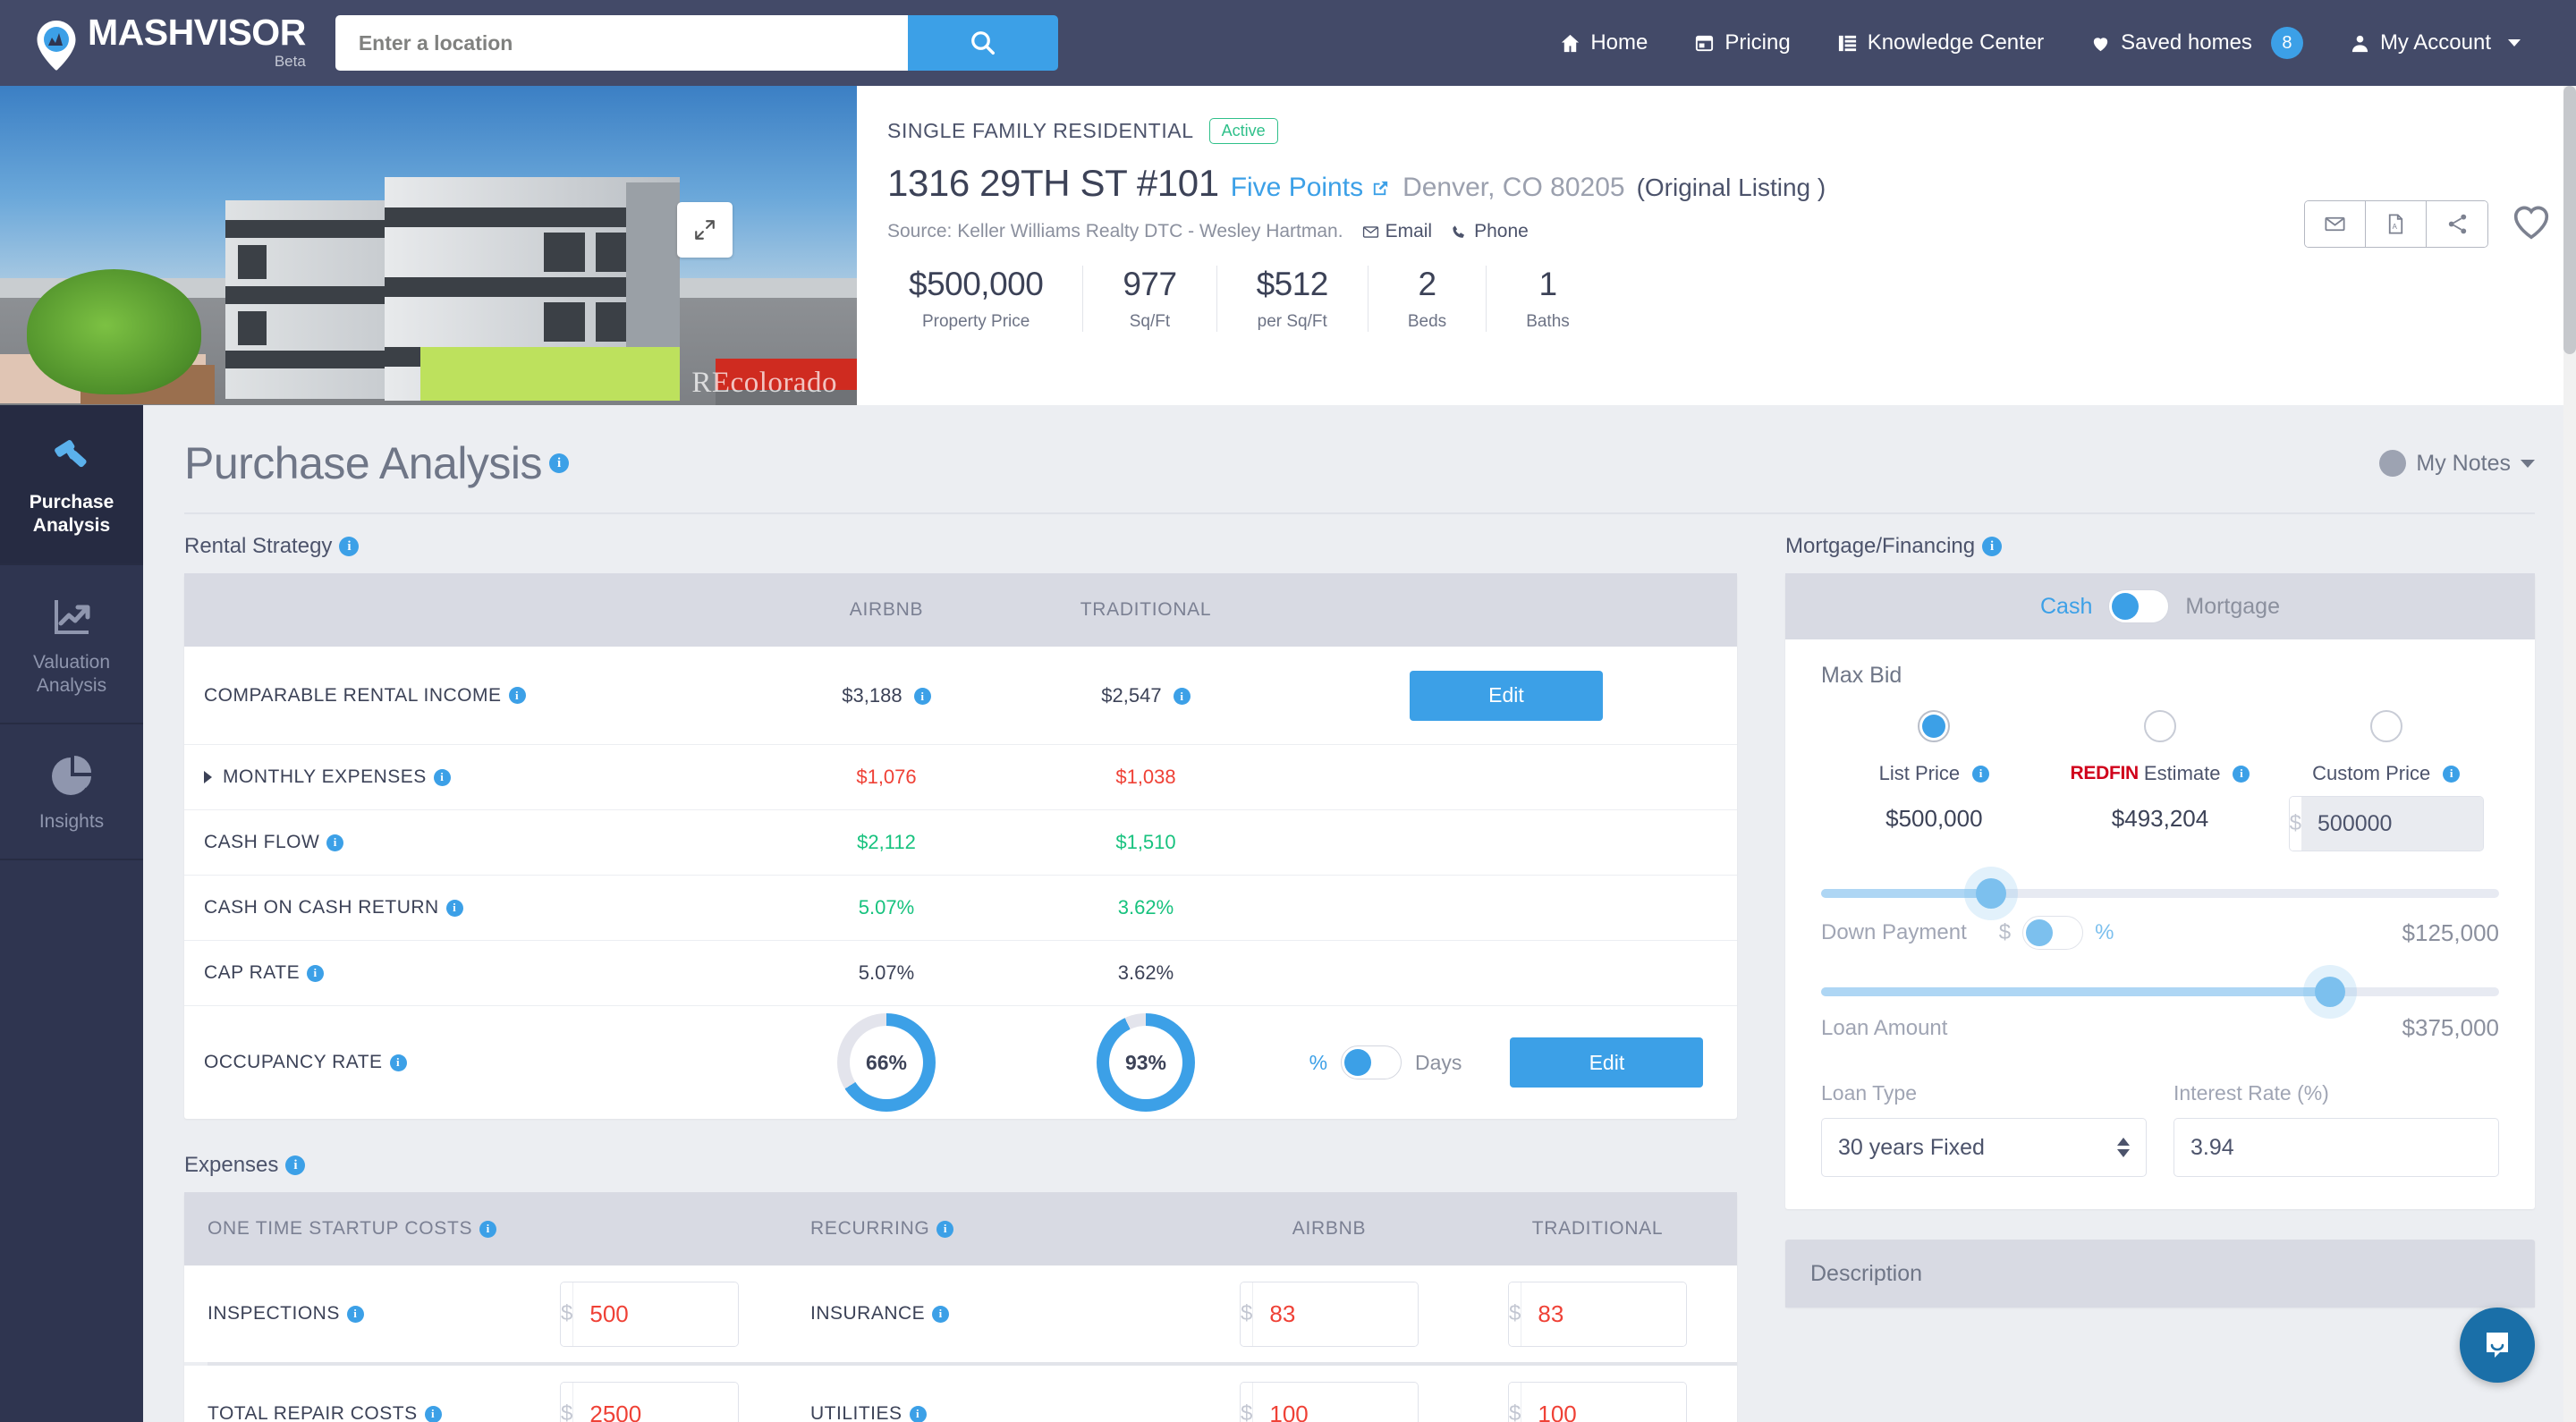  What do you see at coordinates (2160, 726) in the screenshot?
I see `radio-redfin-estimate` at bounding box center [2160, 726].